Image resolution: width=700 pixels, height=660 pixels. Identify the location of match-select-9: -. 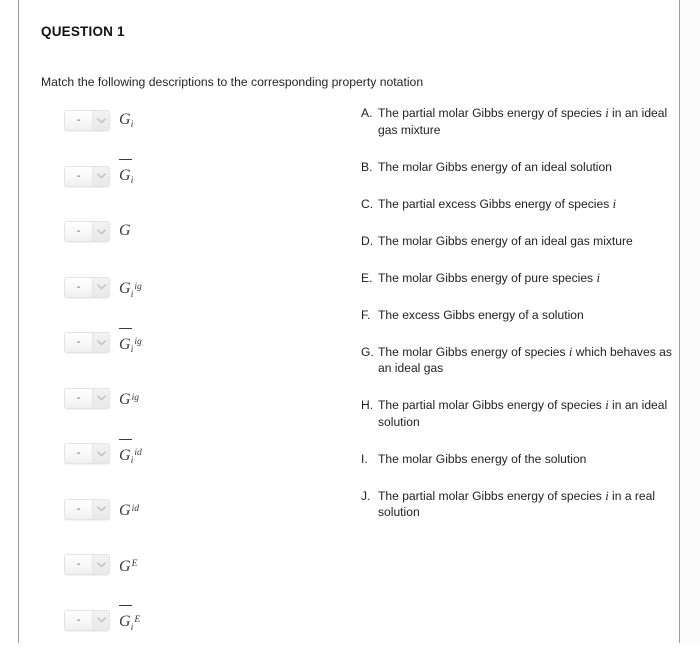
(87, 564).